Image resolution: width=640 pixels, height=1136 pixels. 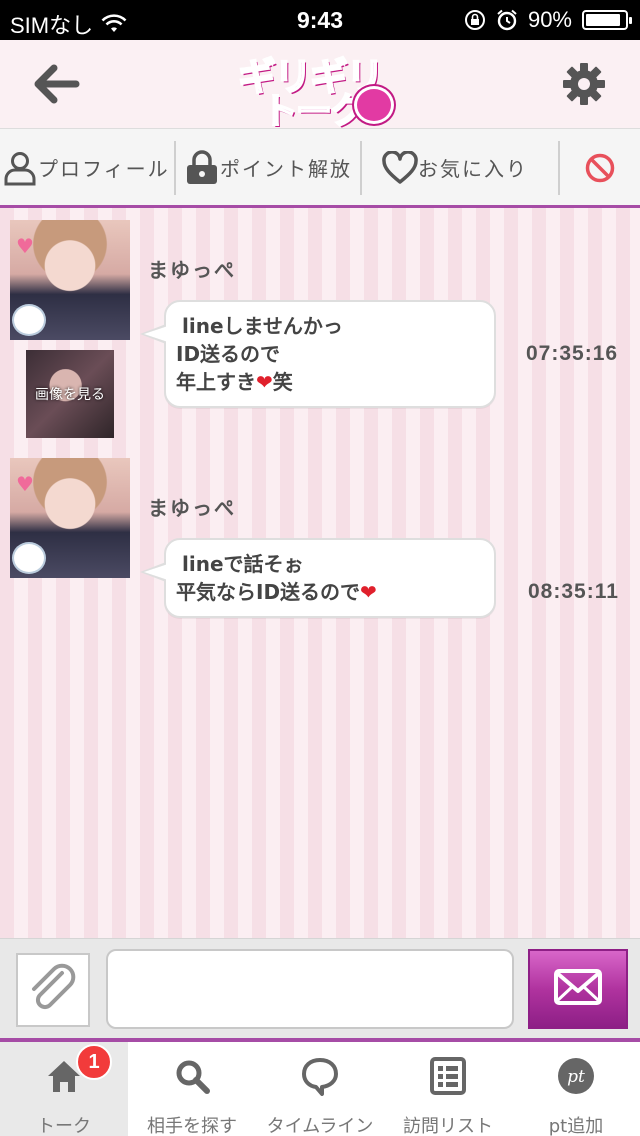 What do you see at coordinates (94, 1062) in the screenshot?
I see `unread-badge: 1` at bounding box center [94, 1062].